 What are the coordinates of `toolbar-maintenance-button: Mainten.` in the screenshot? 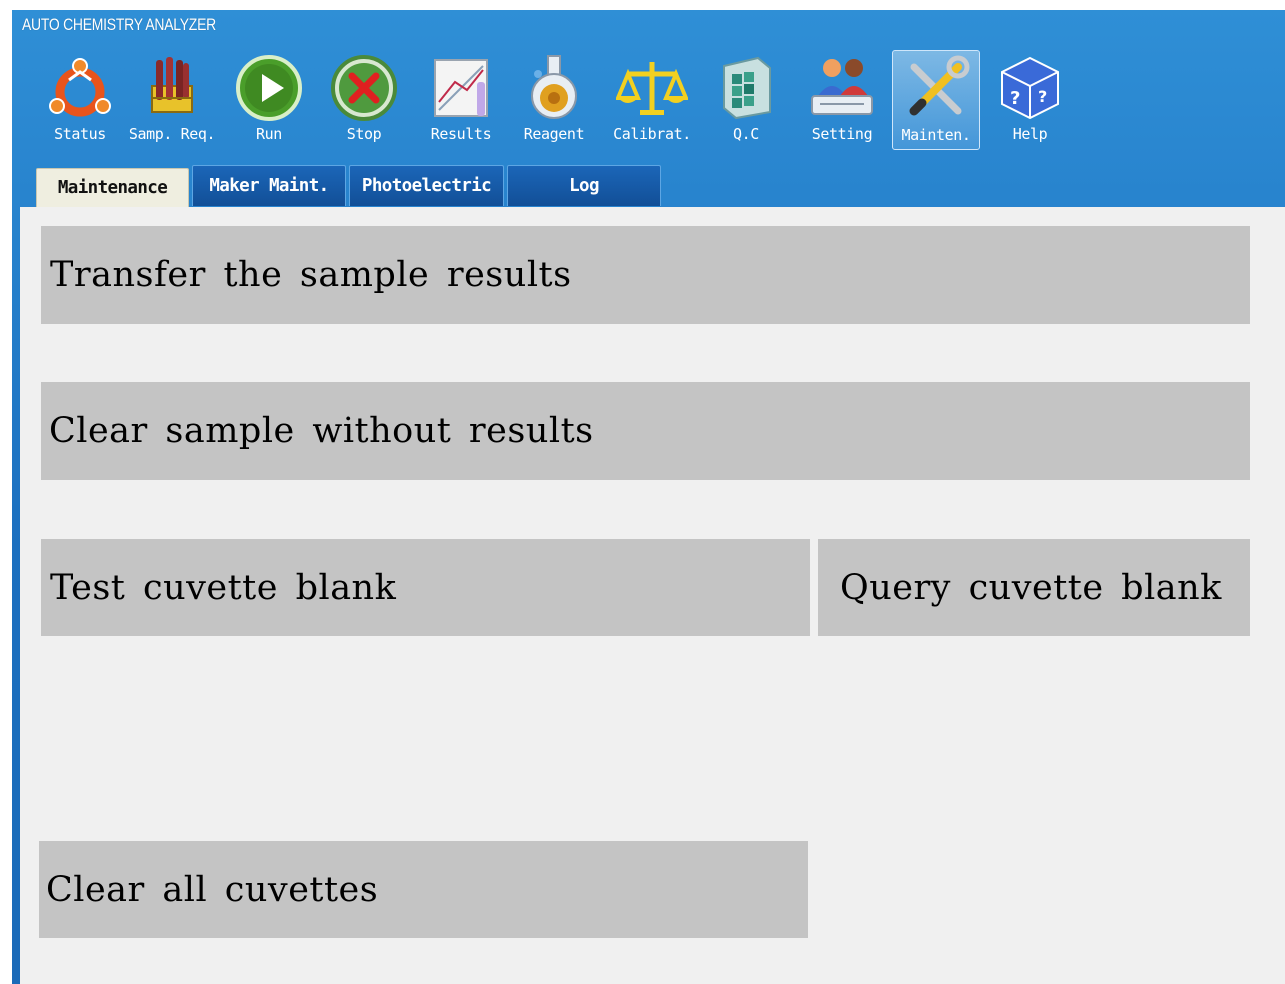 It's located at (936, 100).